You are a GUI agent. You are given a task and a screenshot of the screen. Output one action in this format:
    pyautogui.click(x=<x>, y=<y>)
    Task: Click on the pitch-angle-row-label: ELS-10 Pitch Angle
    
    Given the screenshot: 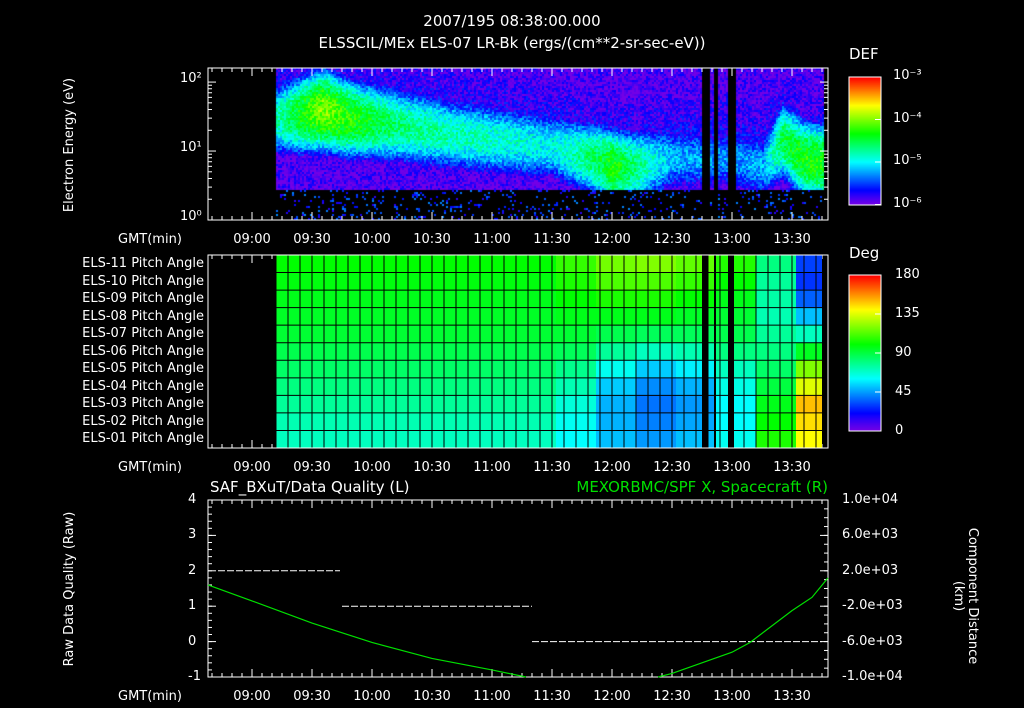 What is the action you would take?
    pyautogui.click(x=143, y=281)
    